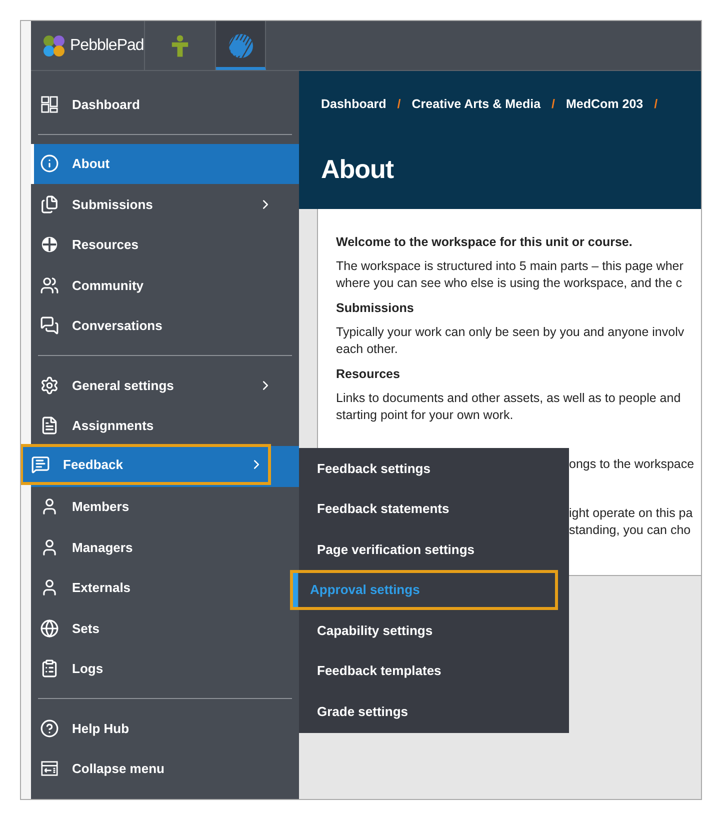 The height and width of the screenshot is (820, 722). Describe the element at coordinates (49, 768) in the screenshot. I see `collapse-icon` at that location.